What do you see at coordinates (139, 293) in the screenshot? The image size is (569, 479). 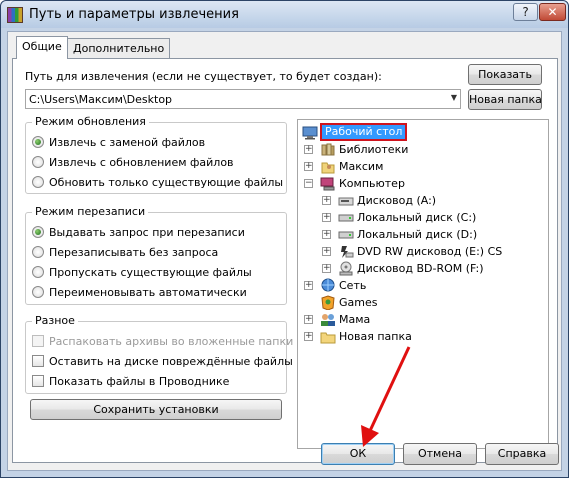 I see `radio-auto-rename: Переименовывать автоматически` at bounding box center [139, 293].